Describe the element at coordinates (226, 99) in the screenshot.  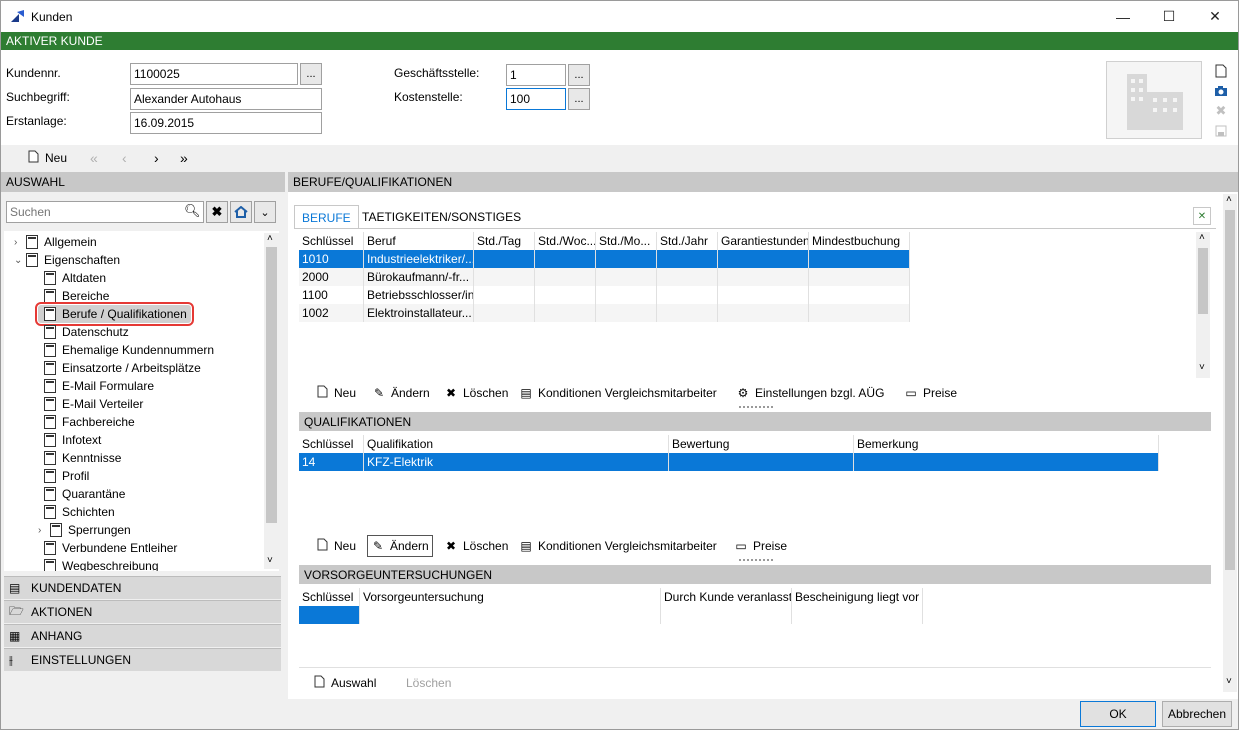
I see `suchbegriff-field: Alexander Autohaus` at that location.